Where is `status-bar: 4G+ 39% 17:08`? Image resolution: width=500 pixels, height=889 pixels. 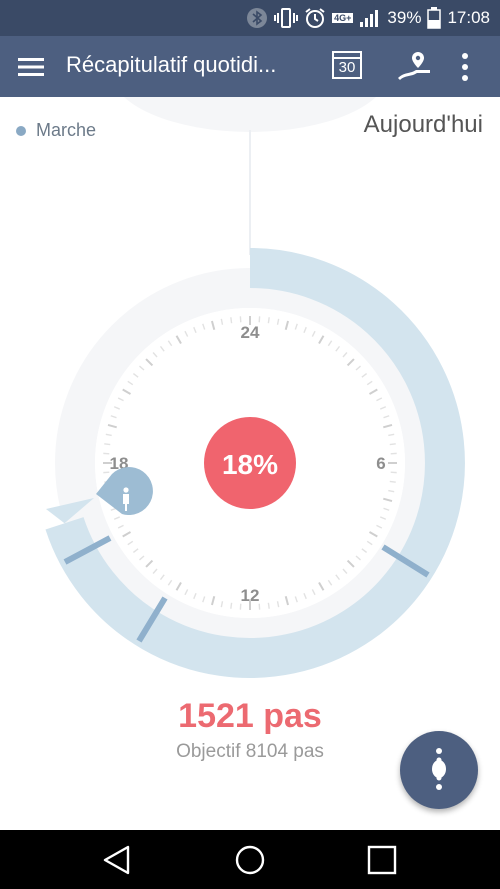
status-bar: 4G+ 39% 17:08 is located at coordinates (250, 18).